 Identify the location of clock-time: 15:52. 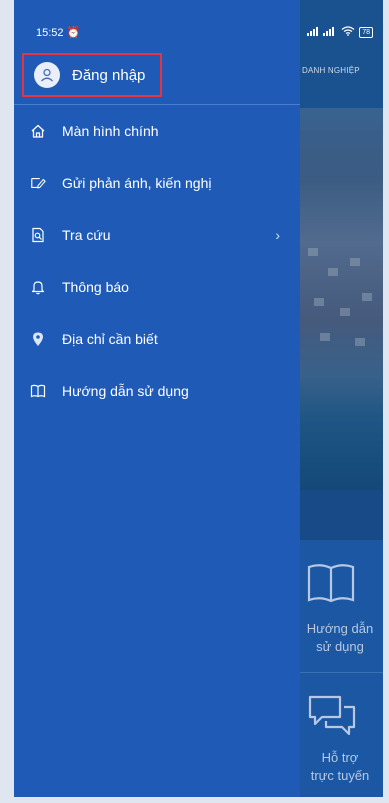
(50, 33).